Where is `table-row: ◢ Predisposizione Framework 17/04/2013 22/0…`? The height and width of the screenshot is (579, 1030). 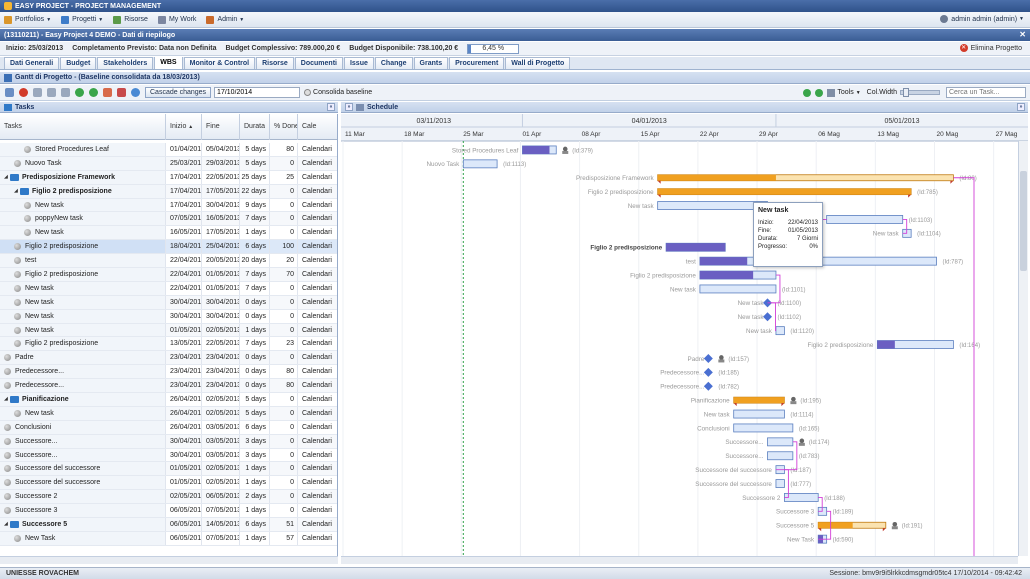 table-row: ◢ Predisposizione Framework 17/04/2013 22/0… is located at coordinates (168, 177).